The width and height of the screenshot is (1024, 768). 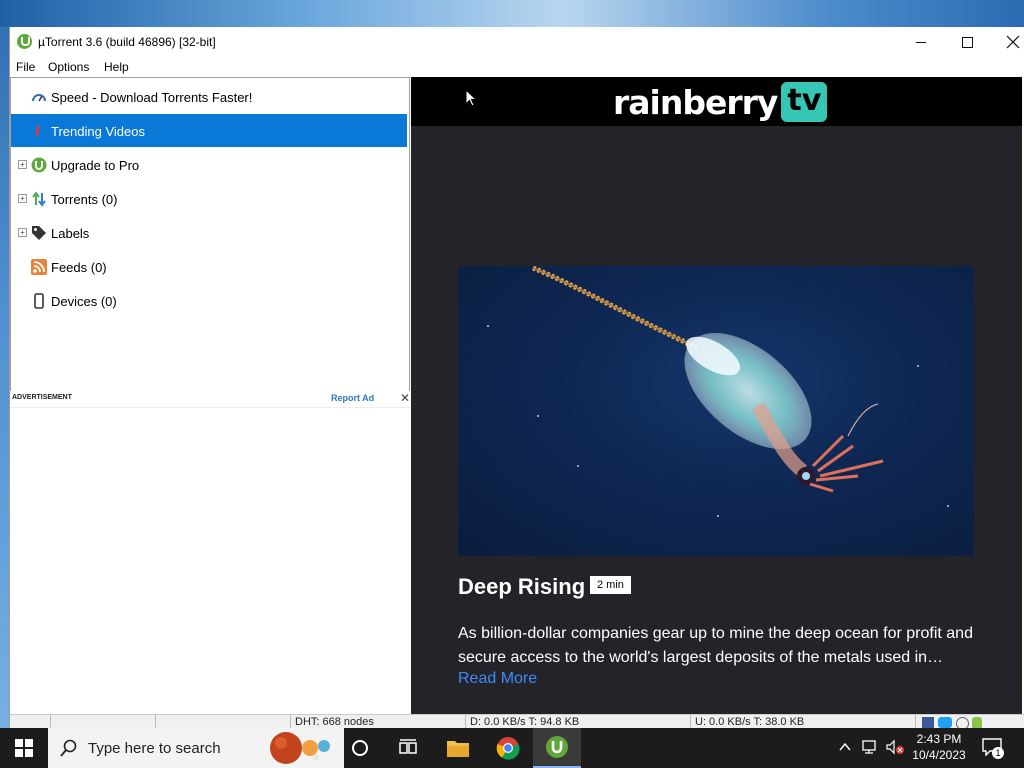 I want to click on ad-label: ADVERTISEMENT, so click(x=42, y=397).